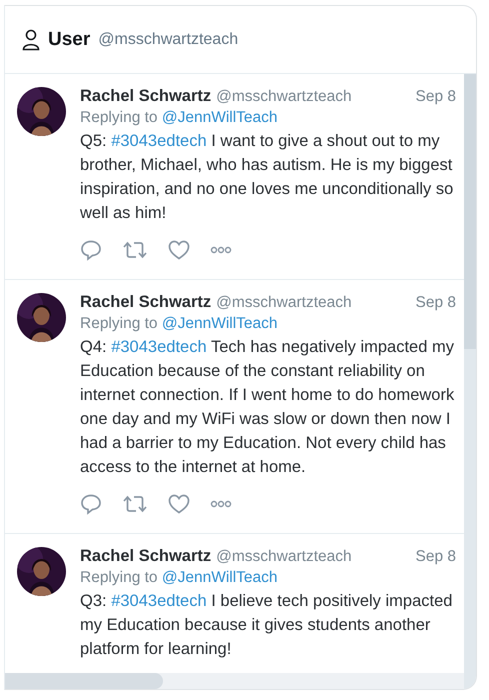 This screenshot has height=700, width=489. What do you see at coordinates (168, 39) in the screenshot?
I see `header-handle: @msschwartzteach` at bounding box center [168, 39].